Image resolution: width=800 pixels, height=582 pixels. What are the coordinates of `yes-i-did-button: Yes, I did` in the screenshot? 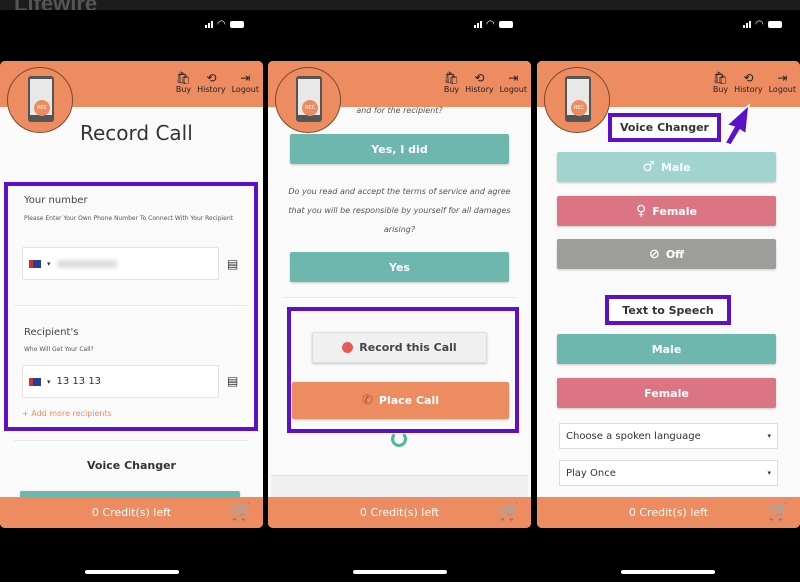 It's located at (399, 149).